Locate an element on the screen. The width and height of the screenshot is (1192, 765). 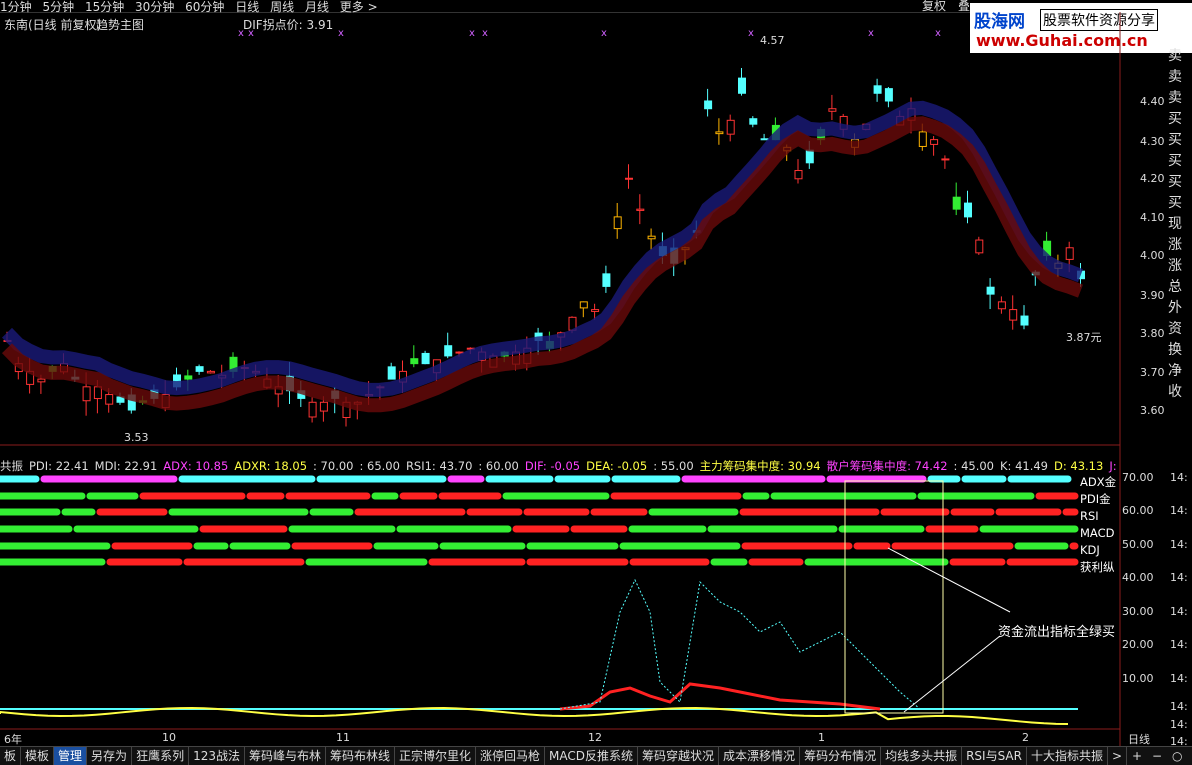
zoom-control: − is located at coordinates (1157, 756).